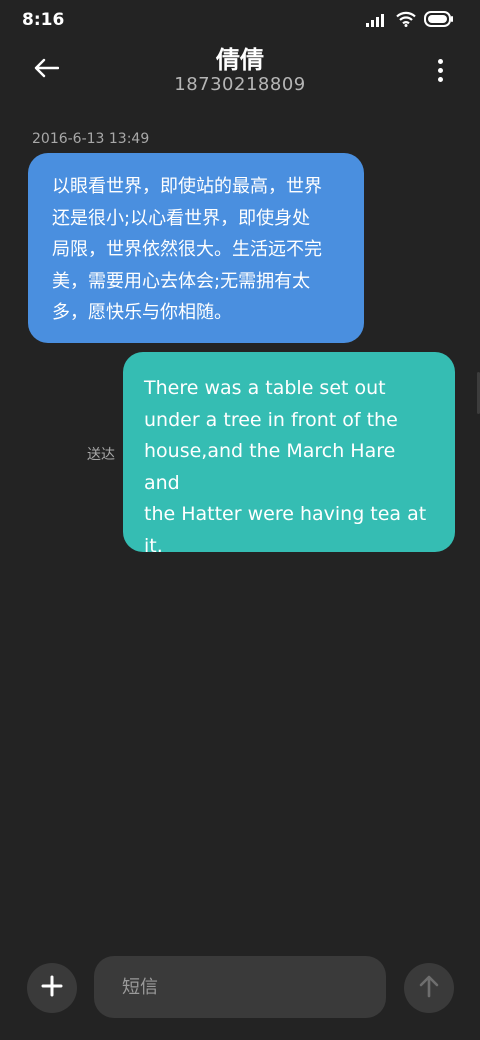  What do you see at coordinates (270, 467) in the screenshot?
I see `message-line: house,and the March Hare and` at bounding box center [270, 467].